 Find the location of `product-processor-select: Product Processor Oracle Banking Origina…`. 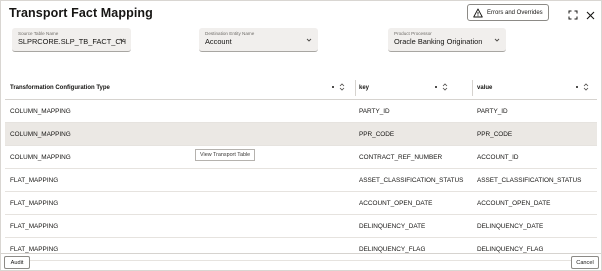

product-processor-select: Product Processor Oracle Banking Origina… is located at coordinates (447, 40).